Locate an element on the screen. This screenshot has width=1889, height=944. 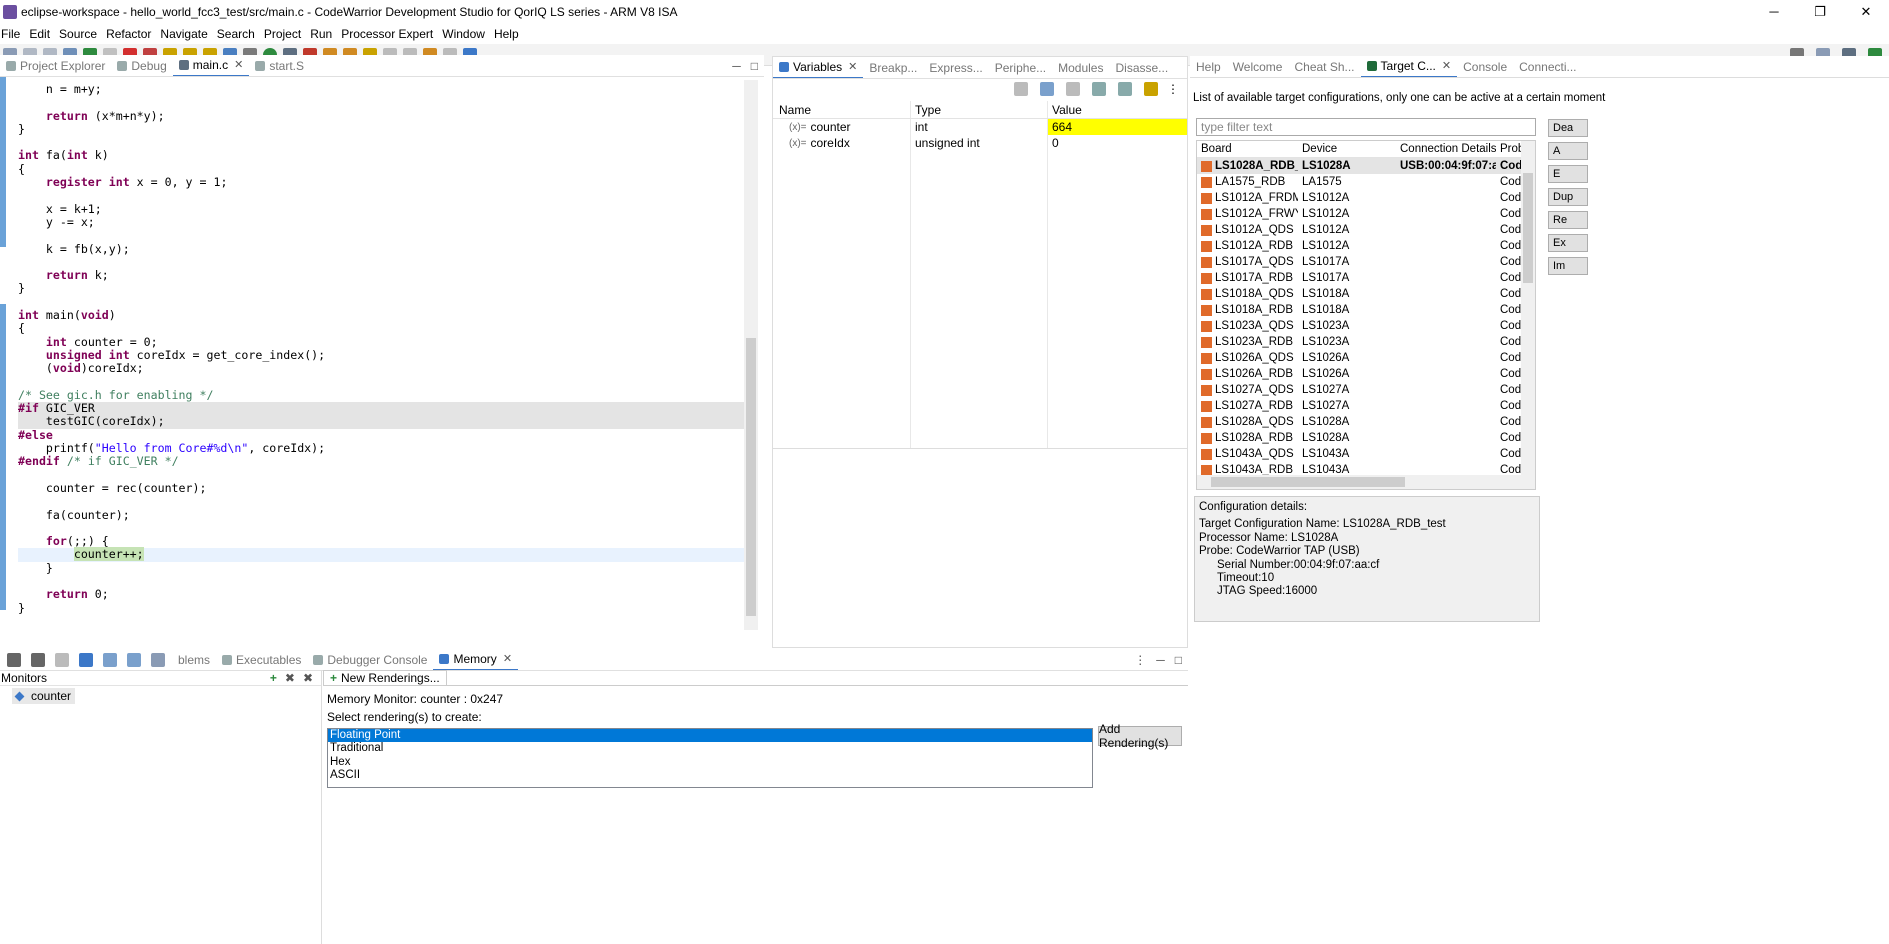
add-renderings-button: Add Rendering(s) is located at coordinates (1140, 736).